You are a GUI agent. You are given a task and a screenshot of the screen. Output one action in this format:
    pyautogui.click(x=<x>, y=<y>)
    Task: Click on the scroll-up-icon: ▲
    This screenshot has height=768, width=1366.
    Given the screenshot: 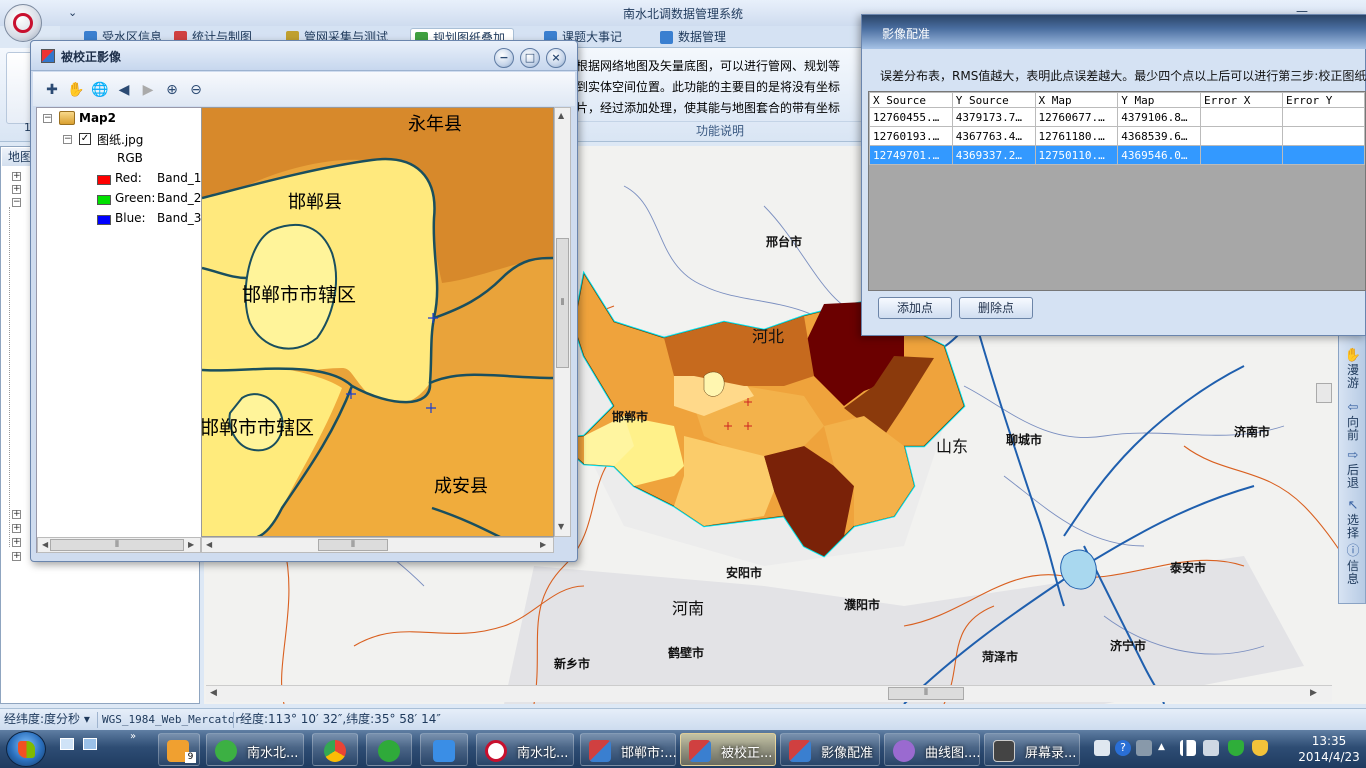 What is the action you would take?
    pyautogui.click(x=561, y=115)
    